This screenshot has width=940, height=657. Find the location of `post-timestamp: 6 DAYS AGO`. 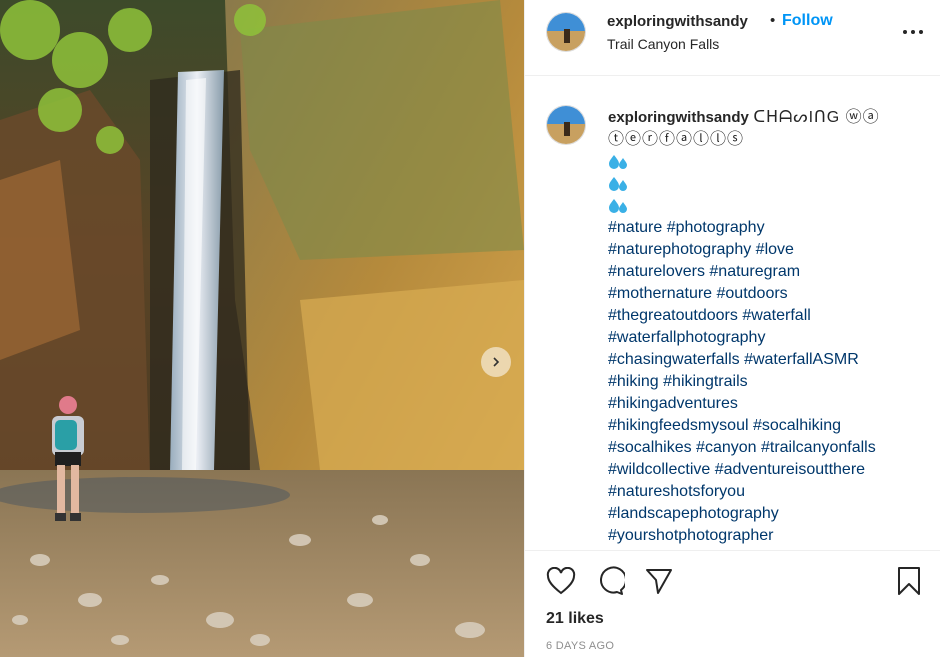

post-timestamp: 6 DAYS AGO is located at coordinates (580, 646).